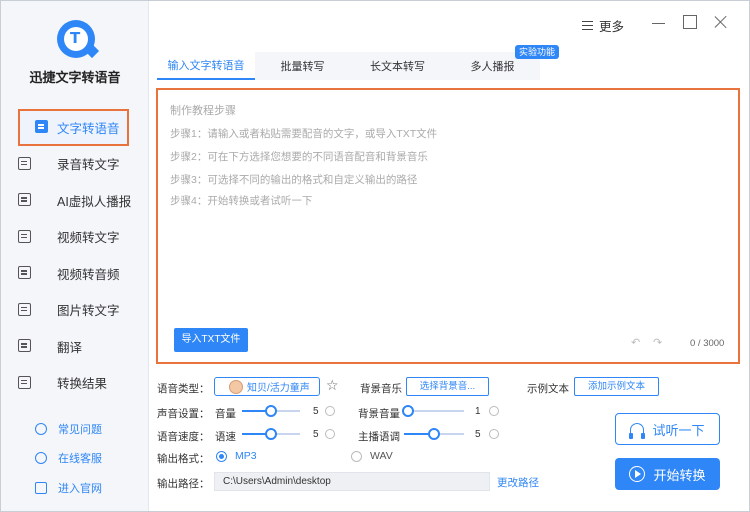 The image size is (750, 512). What do you see at coordinates (88, 128) in the screenshot?
I see `sidebar-item-label: 文字转语音` at bounding box center [88, 128].